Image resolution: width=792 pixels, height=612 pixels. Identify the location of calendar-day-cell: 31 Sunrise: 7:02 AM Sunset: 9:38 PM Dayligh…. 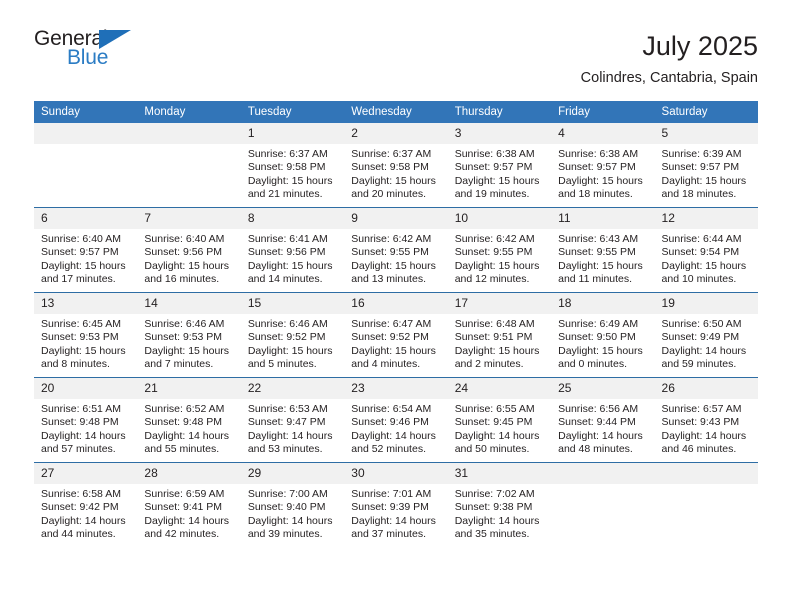
(499, 504).